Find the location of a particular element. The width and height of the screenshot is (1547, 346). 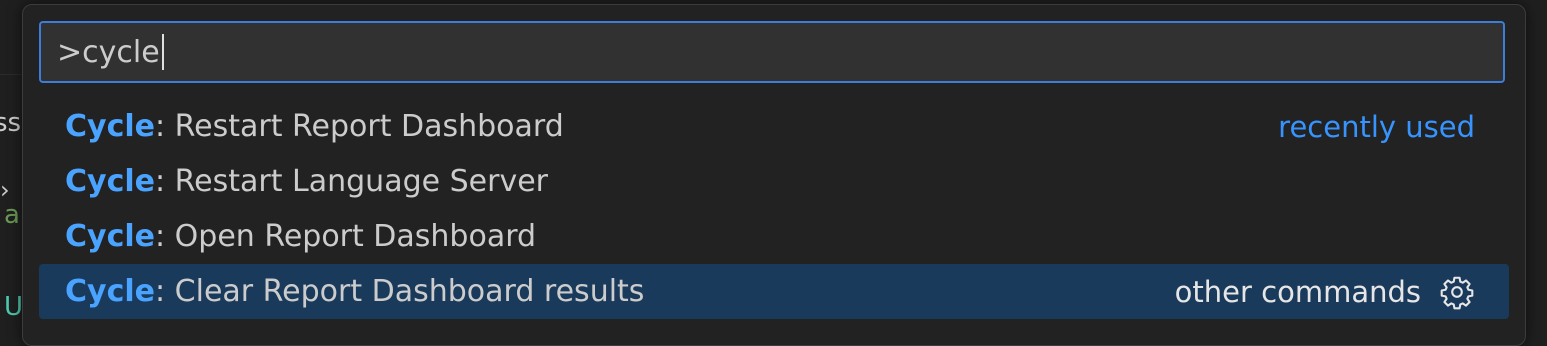

other-commands-group: other commands is located at coordinates (1325, 292).